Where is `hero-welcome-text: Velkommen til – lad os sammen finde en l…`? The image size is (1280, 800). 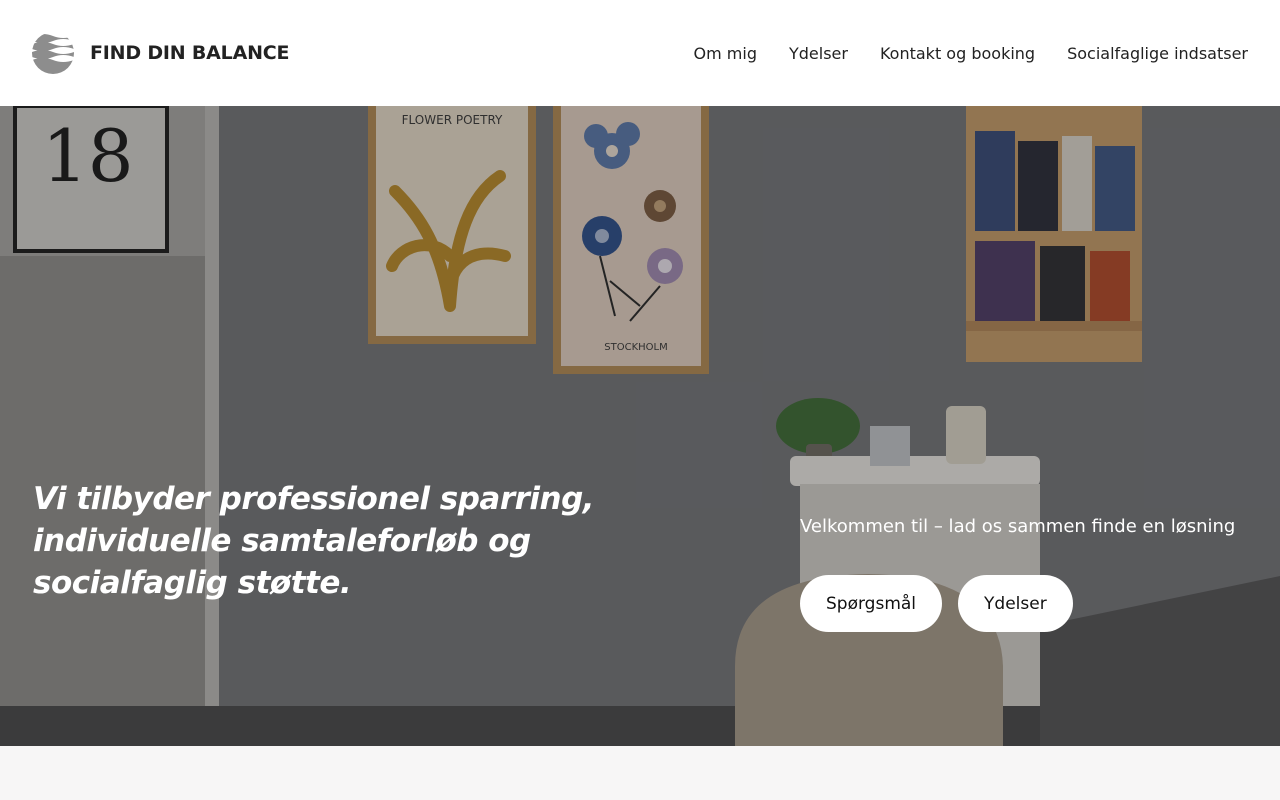 hero-welcome-text: Velkommen til – lad os sammen finde en l… is located at coordinates (1018, 526).